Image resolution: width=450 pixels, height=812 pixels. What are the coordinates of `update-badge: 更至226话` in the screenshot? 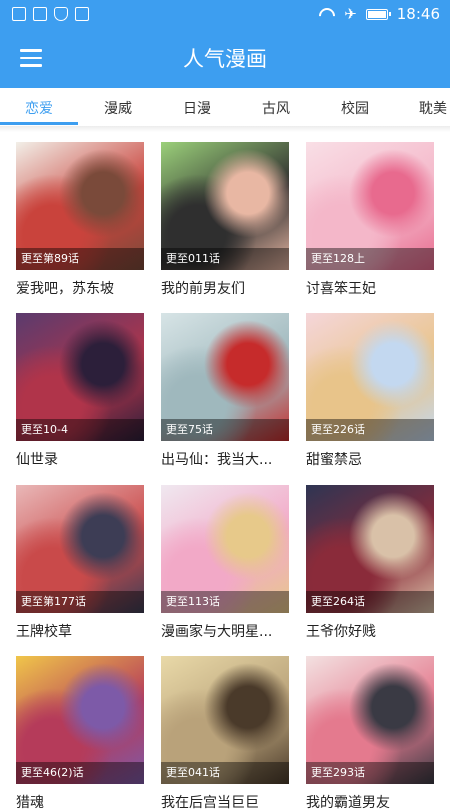 It's located at (370, 430).